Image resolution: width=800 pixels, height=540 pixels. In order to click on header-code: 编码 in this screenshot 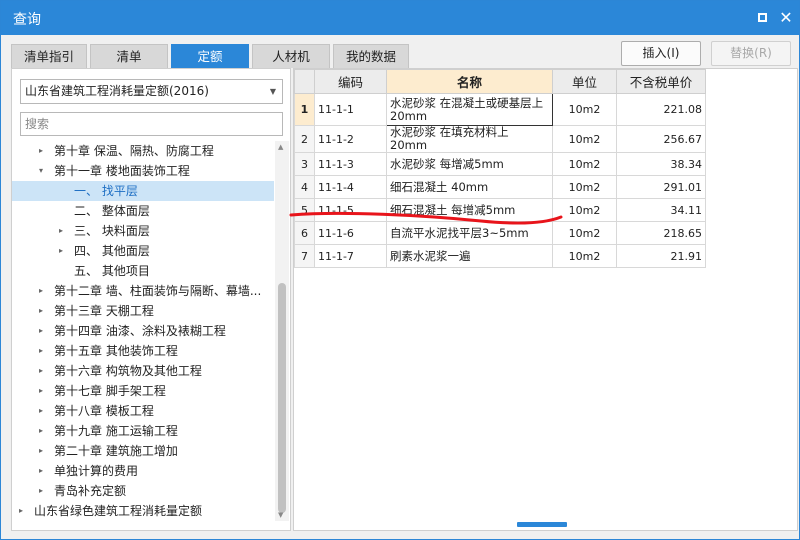, I will do `click(350, 81)`.